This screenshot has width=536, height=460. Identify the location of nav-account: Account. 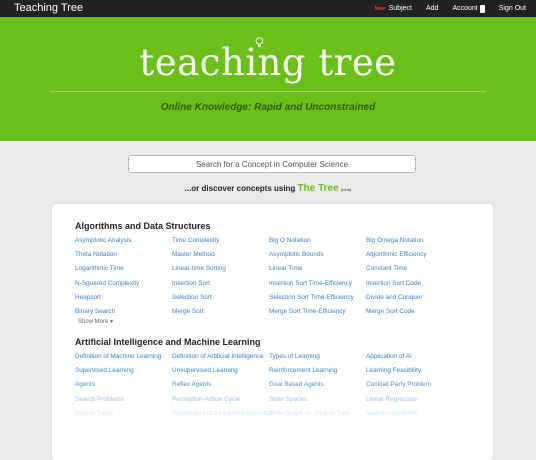
(468, 8).